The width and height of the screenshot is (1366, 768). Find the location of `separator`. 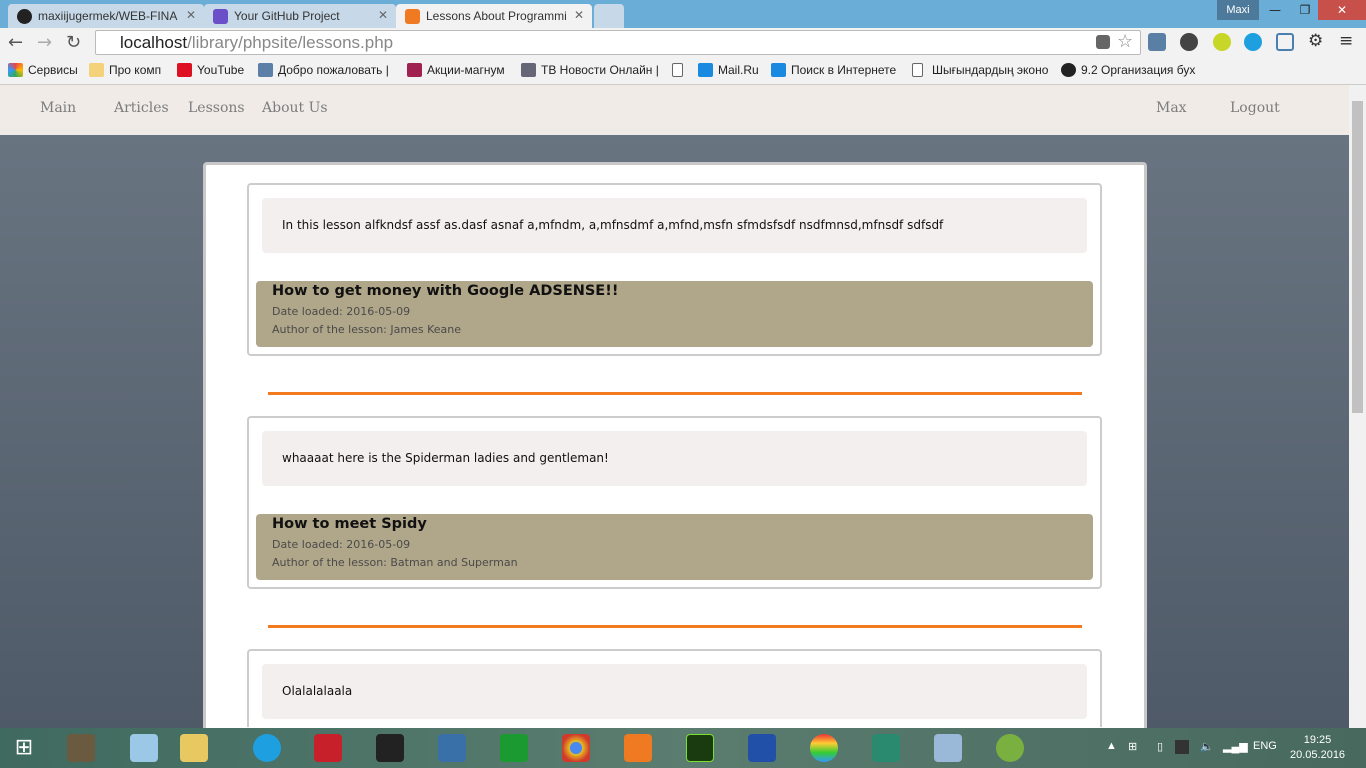

separator is located at coordinates (675, 626).